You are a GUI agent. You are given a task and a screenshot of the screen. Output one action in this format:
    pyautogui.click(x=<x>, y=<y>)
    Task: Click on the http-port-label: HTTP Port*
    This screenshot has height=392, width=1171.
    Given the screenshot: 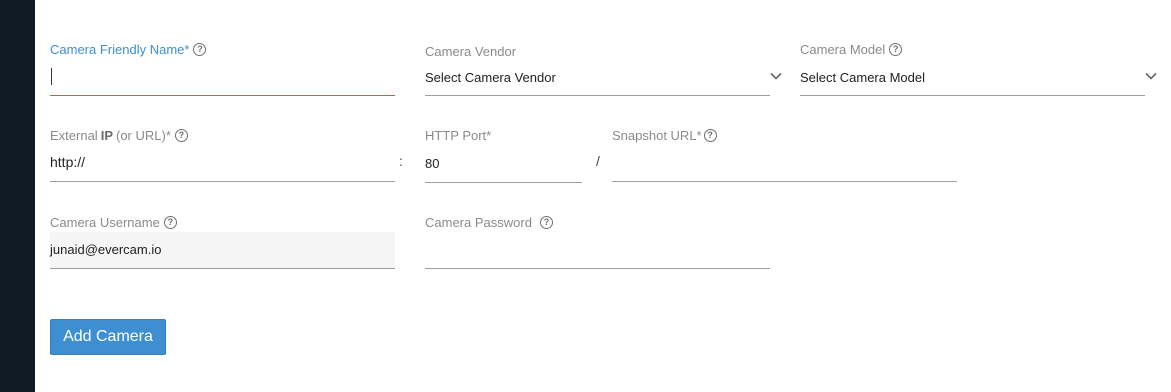 What is the action you would take?
    pyautogui.click(x=458, y=135)
    